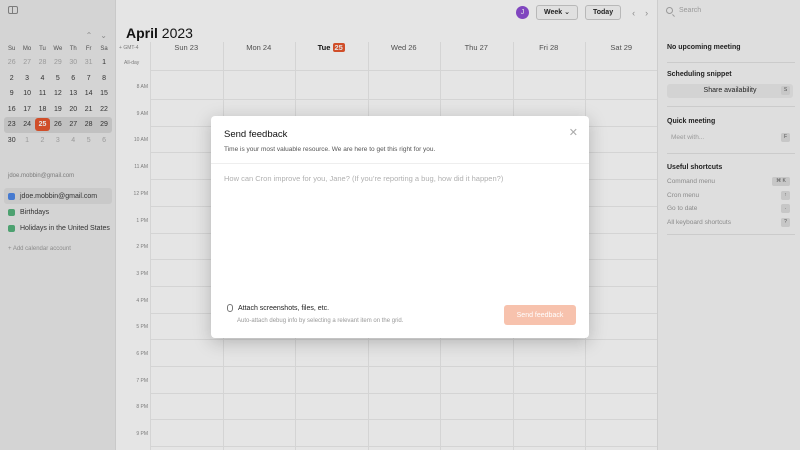  Describe the element at coordinates (540, 315) in the screenshot. I see `send-feedback-button: Send feedback` at that location.